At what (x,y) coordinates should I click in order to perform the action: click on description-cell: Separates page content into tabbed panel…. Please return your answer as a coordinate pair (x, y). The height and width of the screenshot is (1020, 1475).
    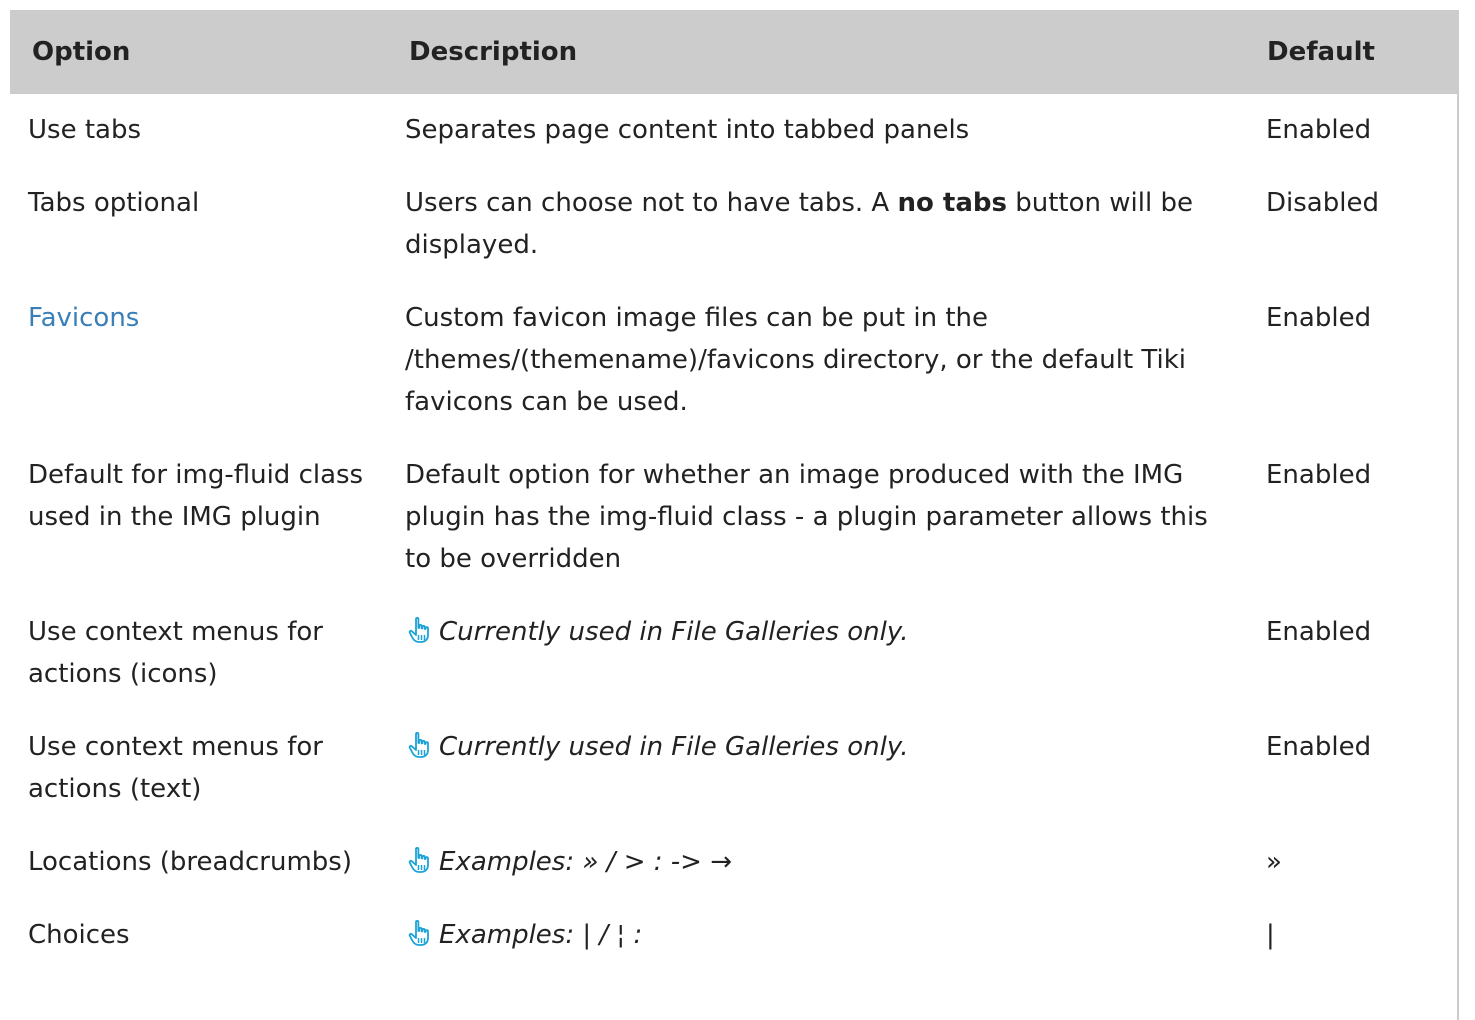
    Looking at the image, I should click on (687, 130).